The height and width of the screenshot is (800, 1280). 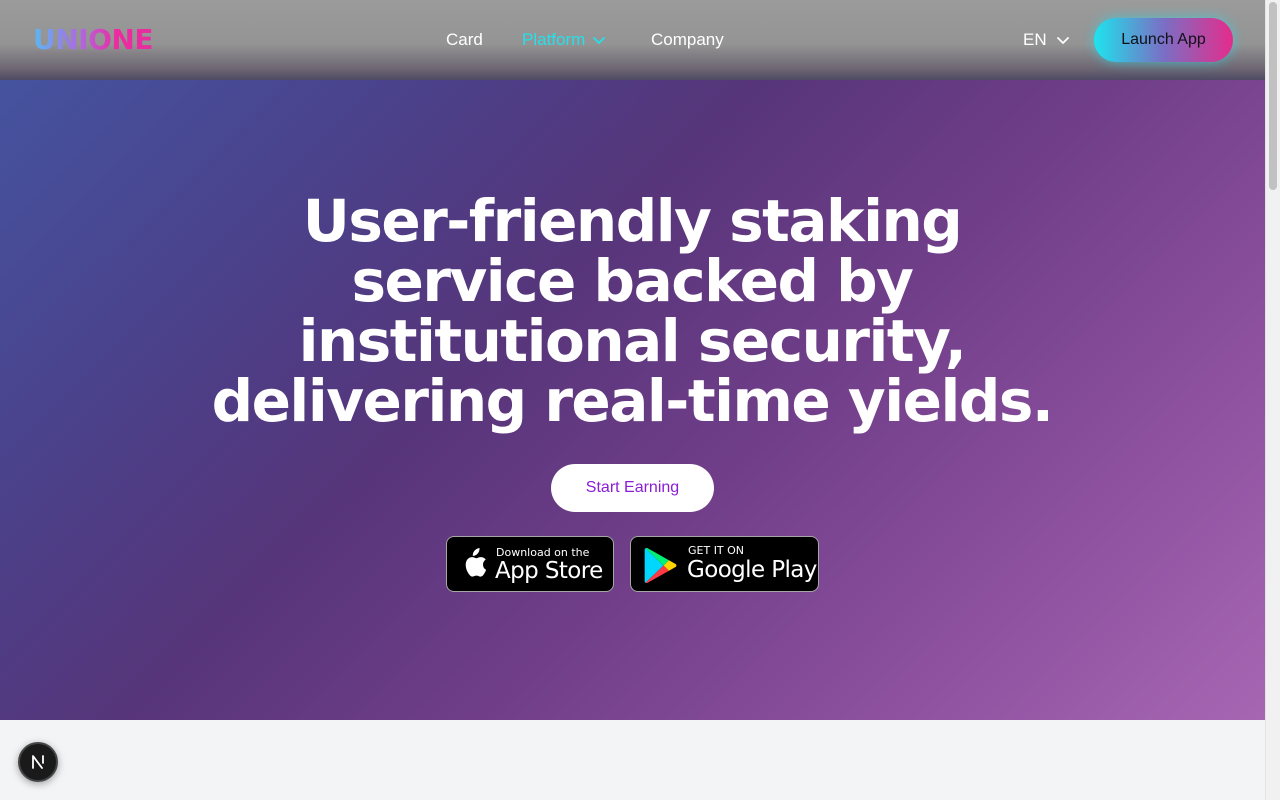 I want to click on nextjs-dev-badge, so click(x=38, y=762).